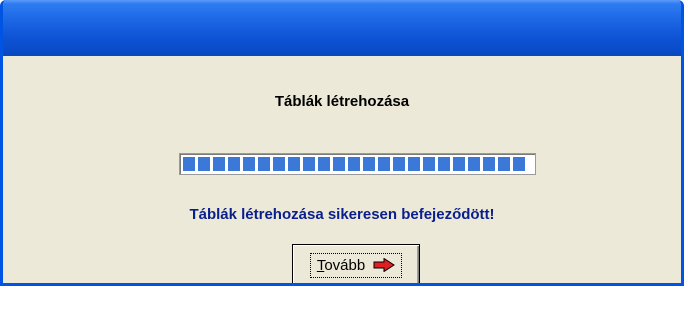 The height and width of the screenshot is (316, 688). I want to click on next-button-focus-ring: Tovább, so click(356, 265).